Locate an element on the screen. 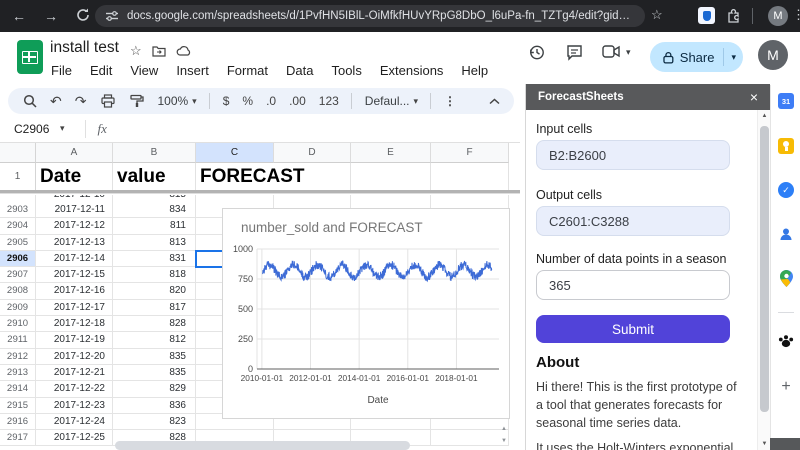 The width and height of the screenshot is (800, 450). camera-dropdown-icon: ▾ is located at coordinates (628, 52).